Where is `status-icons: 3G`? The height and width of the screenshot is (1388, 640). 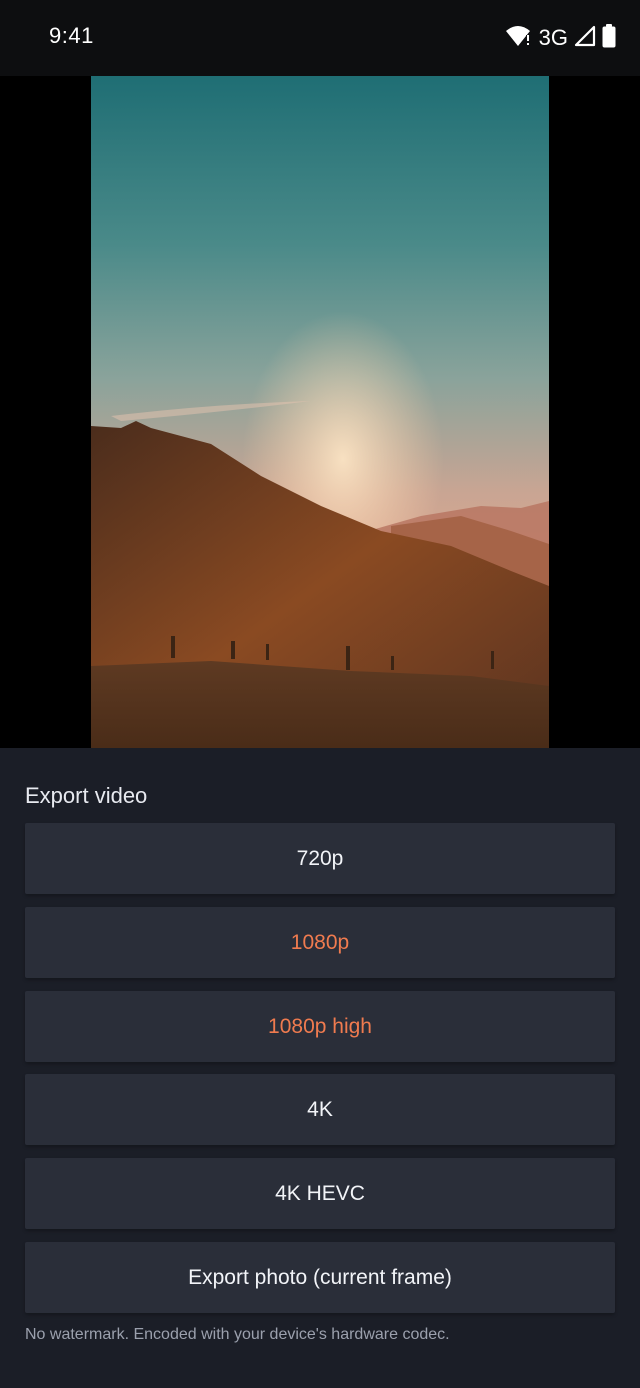
status-icons: 3G is located at coordinates (560, 38).